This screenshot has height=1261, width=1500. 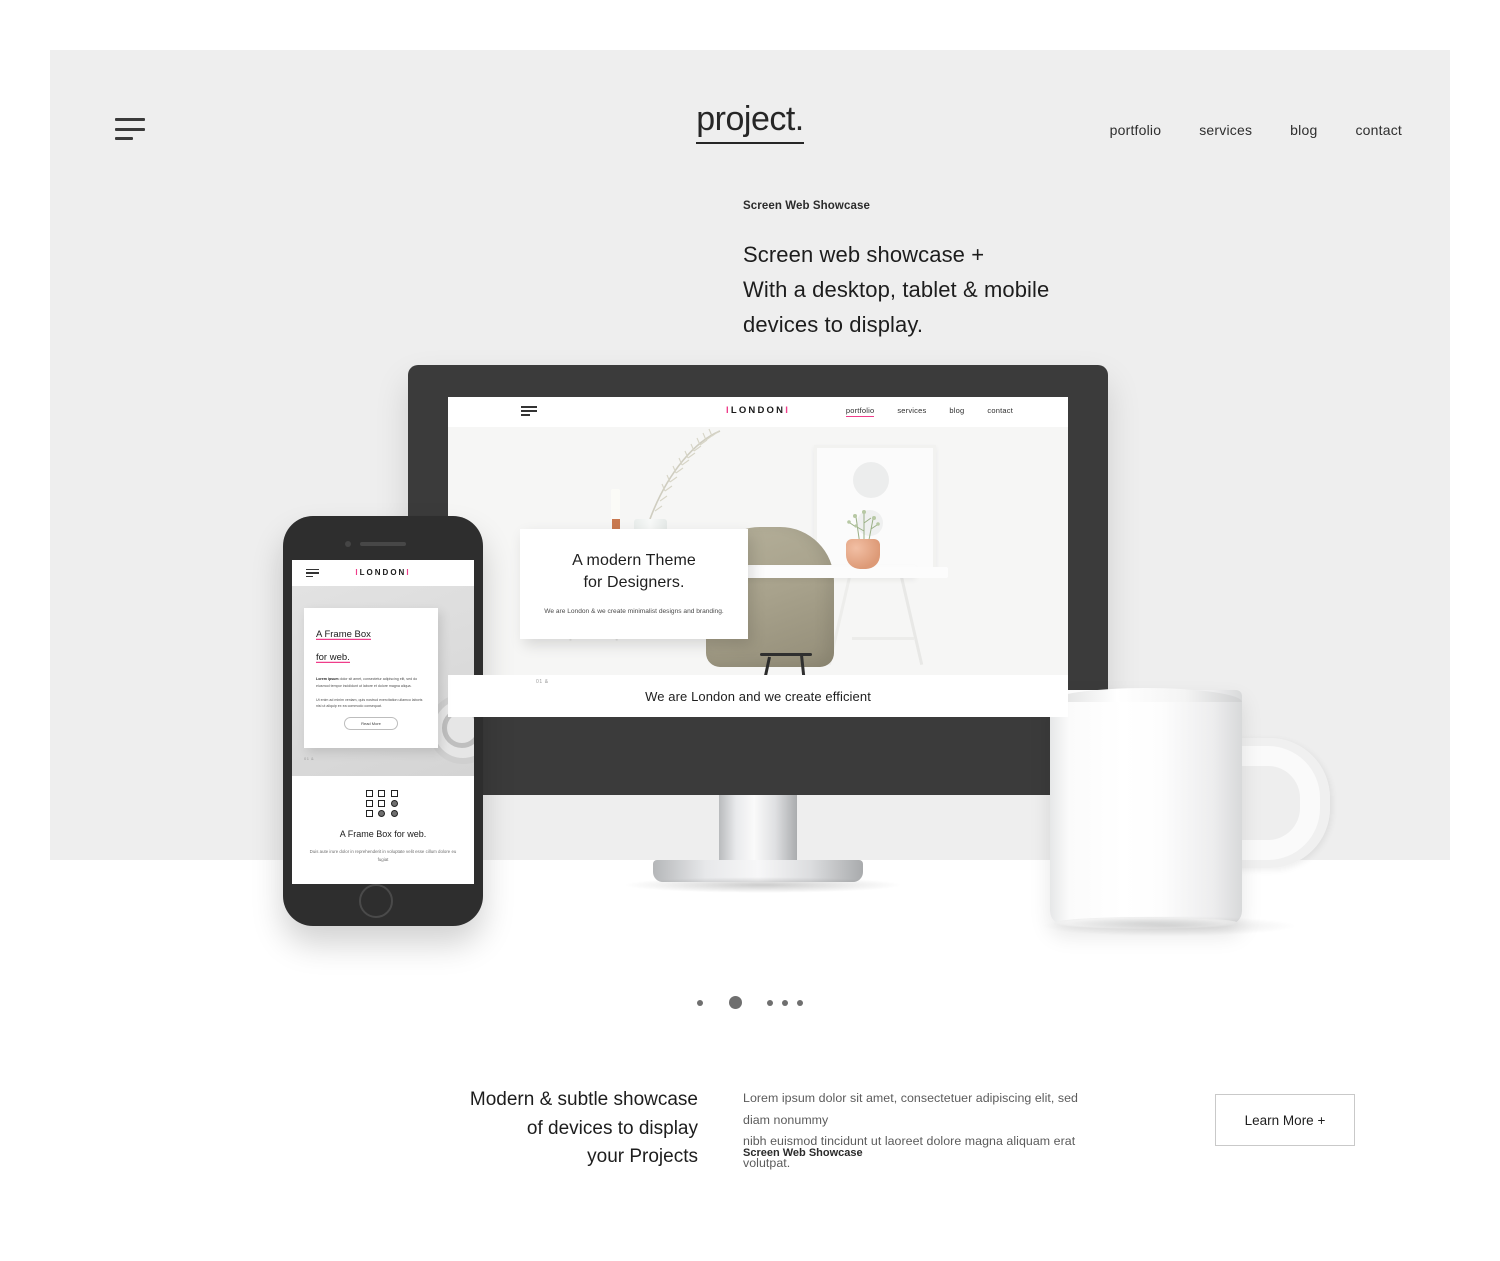 What do you see at coordinates (929, 411) in the screenshot?
I see `mockup-navigation: portfolio services blog contact` at bounding box center [929, 411].